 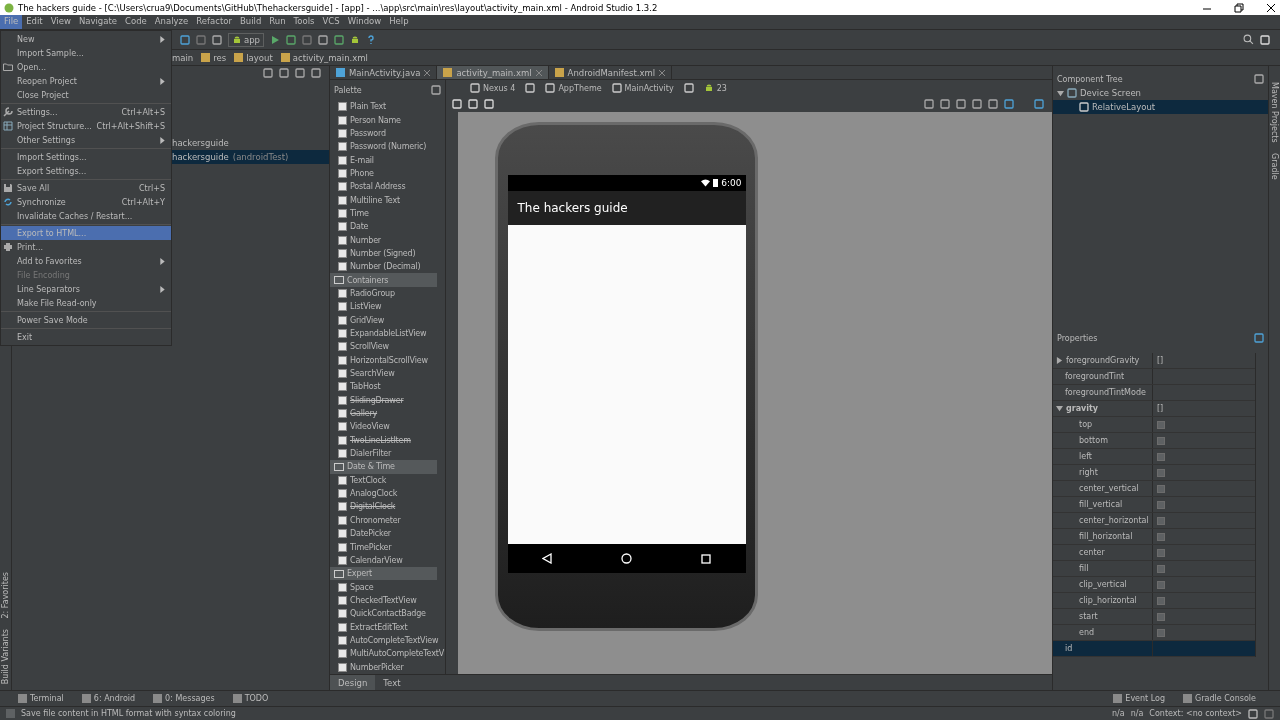 What do you see at coordinates (572, 208) in the screenshot?
I see `app-title: The hackers guide` at bounding box center [572, 208].